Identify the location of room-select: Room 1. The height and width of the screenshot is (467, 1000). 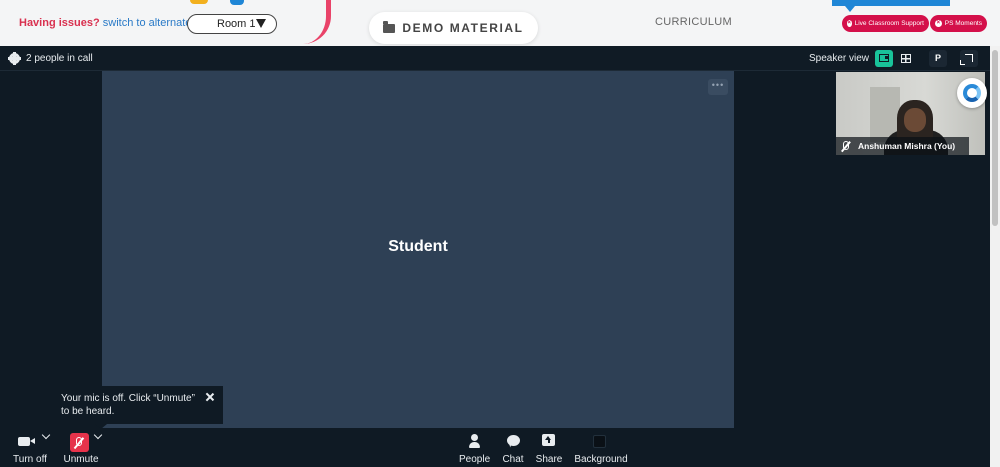
(232, 24).